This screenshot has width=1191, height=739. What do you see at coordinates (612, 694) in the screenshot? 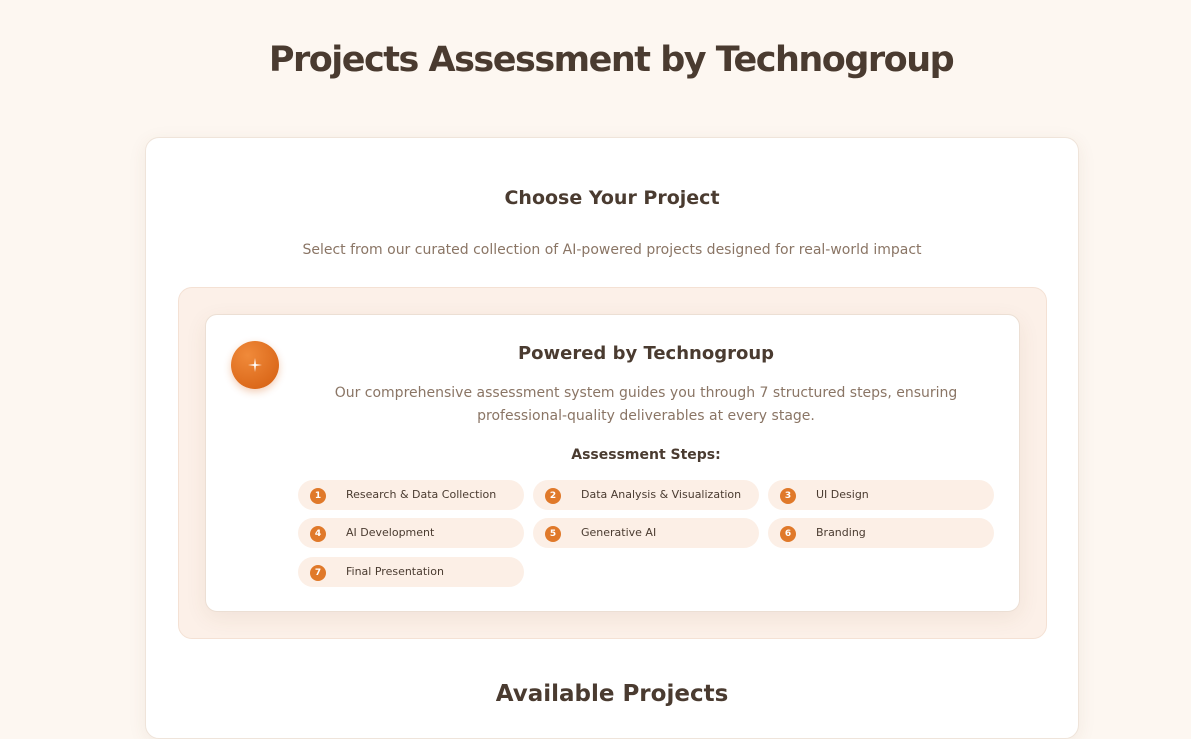
I see `available-projects-heading: Available Projects` at bounding box center [612, 694].